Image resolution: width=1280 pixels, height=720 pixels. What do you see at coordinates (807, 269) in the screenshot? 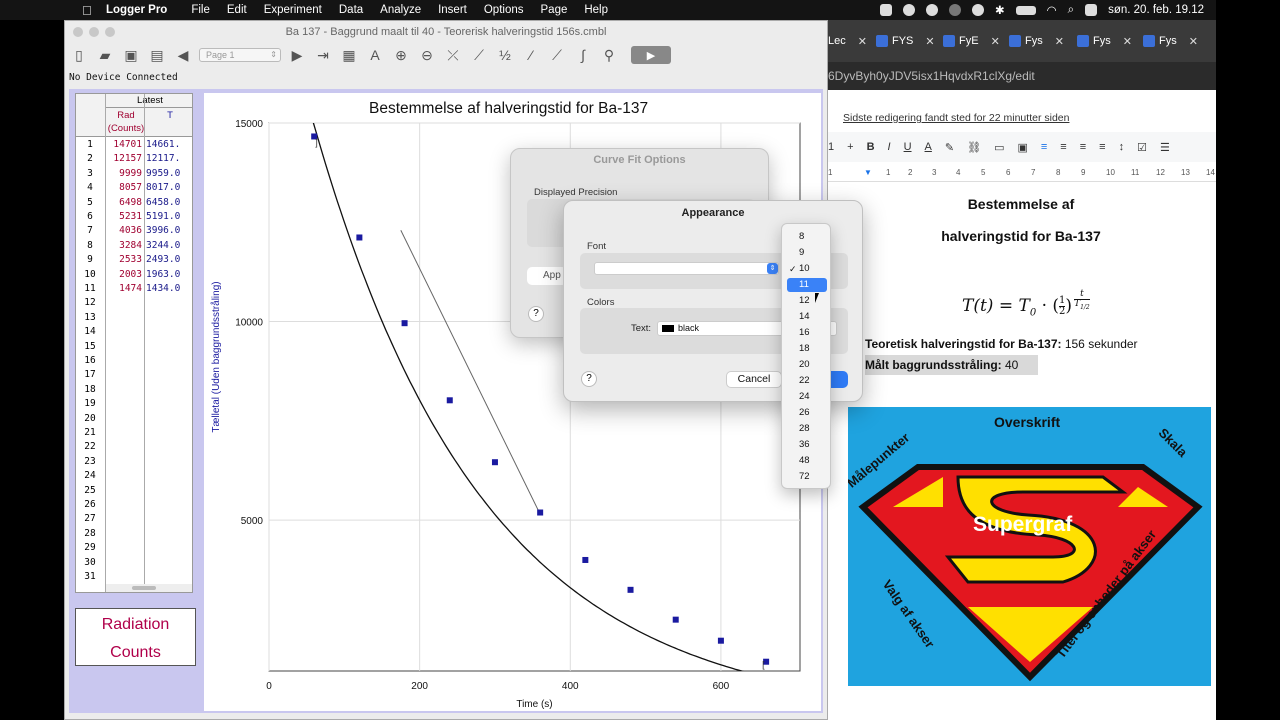
I see `font-size-option: ✓ 10` at bounding box center [807, 269].